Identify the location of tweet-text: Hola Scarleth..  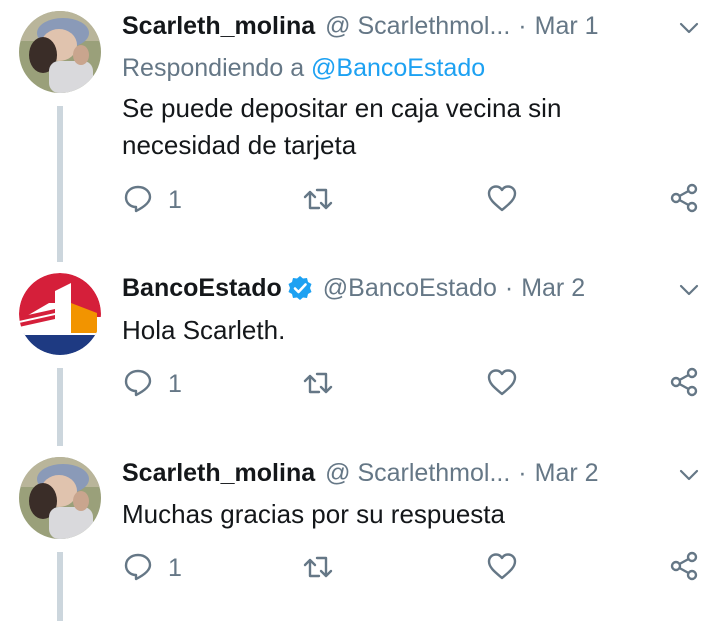
(402, 330).